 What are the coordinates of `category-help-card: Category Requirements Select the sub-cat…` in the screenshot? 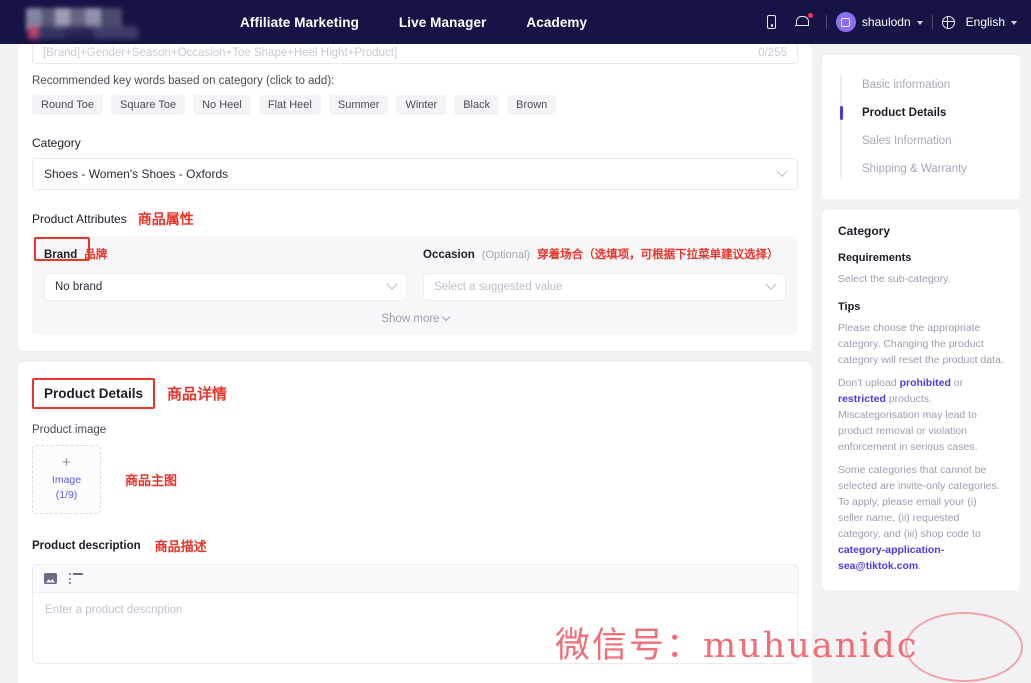 It's located at (921, 400).